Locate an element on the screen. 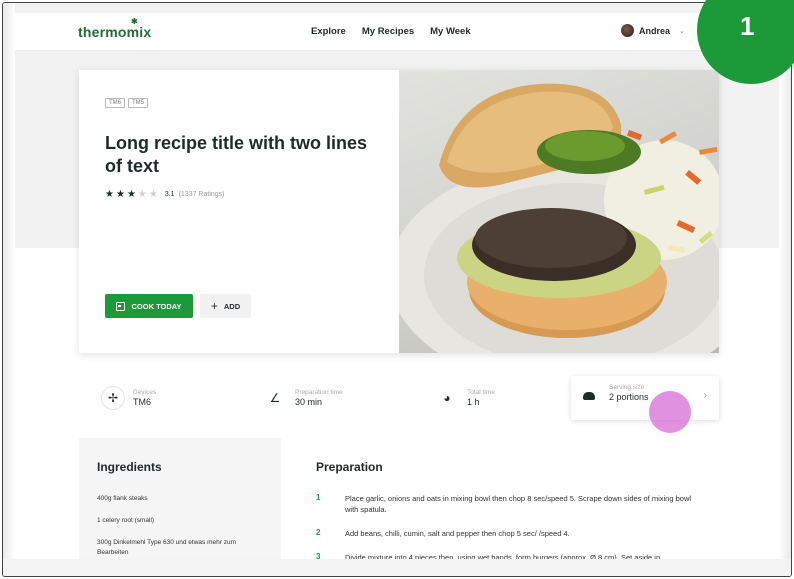 The height and width of the screenshot is (579, 794). right-shadow is located at coordinates (785, 283).